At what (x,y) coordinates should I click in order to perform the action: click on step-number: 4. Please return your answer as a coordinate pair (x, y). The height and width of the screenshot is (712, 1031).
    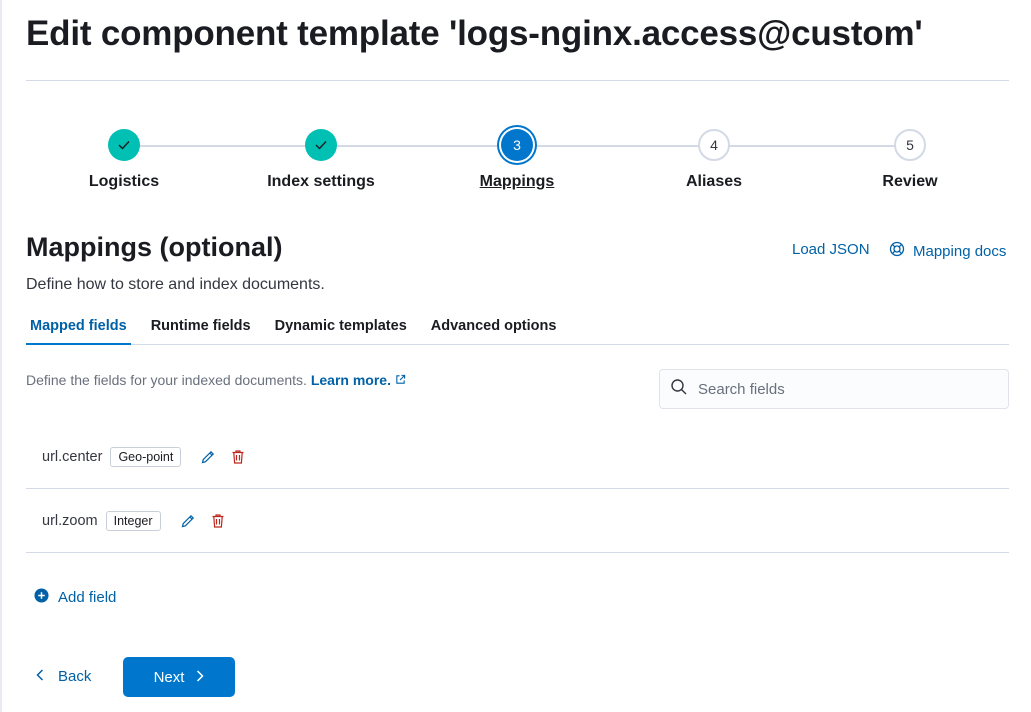
    Looking at the image, I should click on (714, 145).